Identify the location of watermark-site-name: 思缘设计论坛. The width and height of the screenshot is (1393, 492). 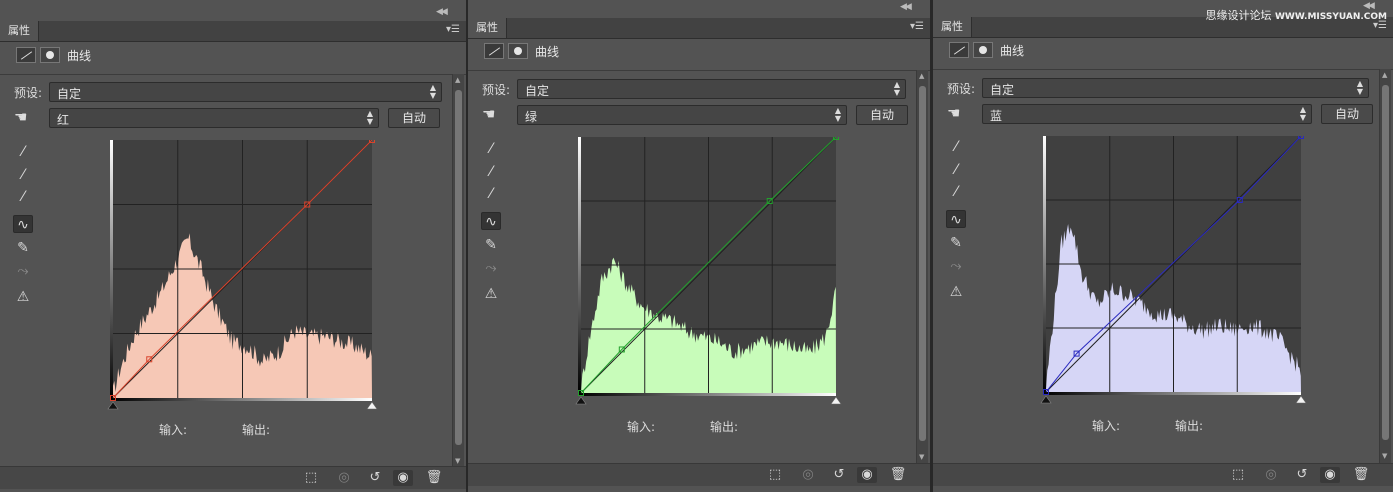
(1238, 15).